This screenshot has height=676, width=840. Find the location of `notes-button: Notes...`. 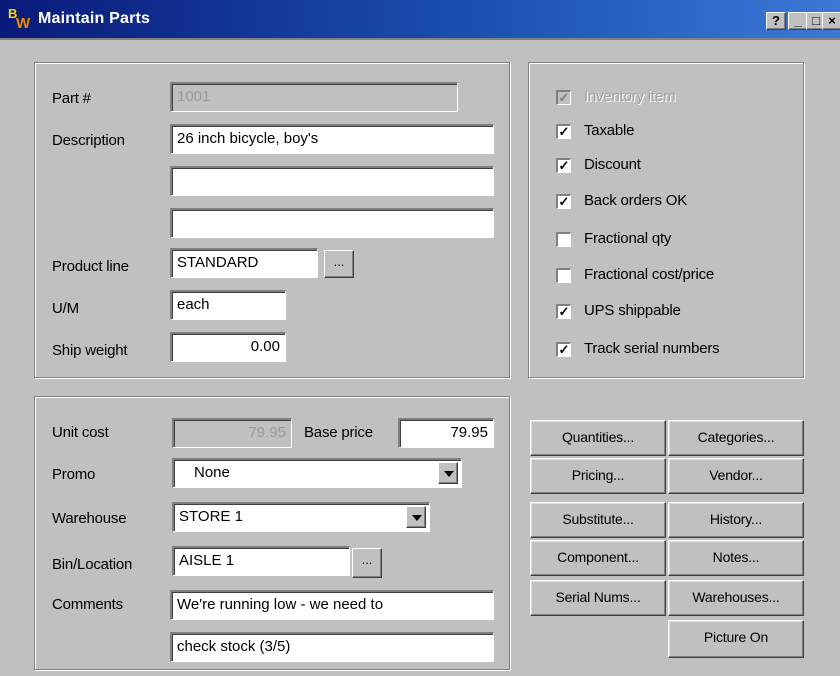

notes-button: Notes... is located at coordinates (736, 558).